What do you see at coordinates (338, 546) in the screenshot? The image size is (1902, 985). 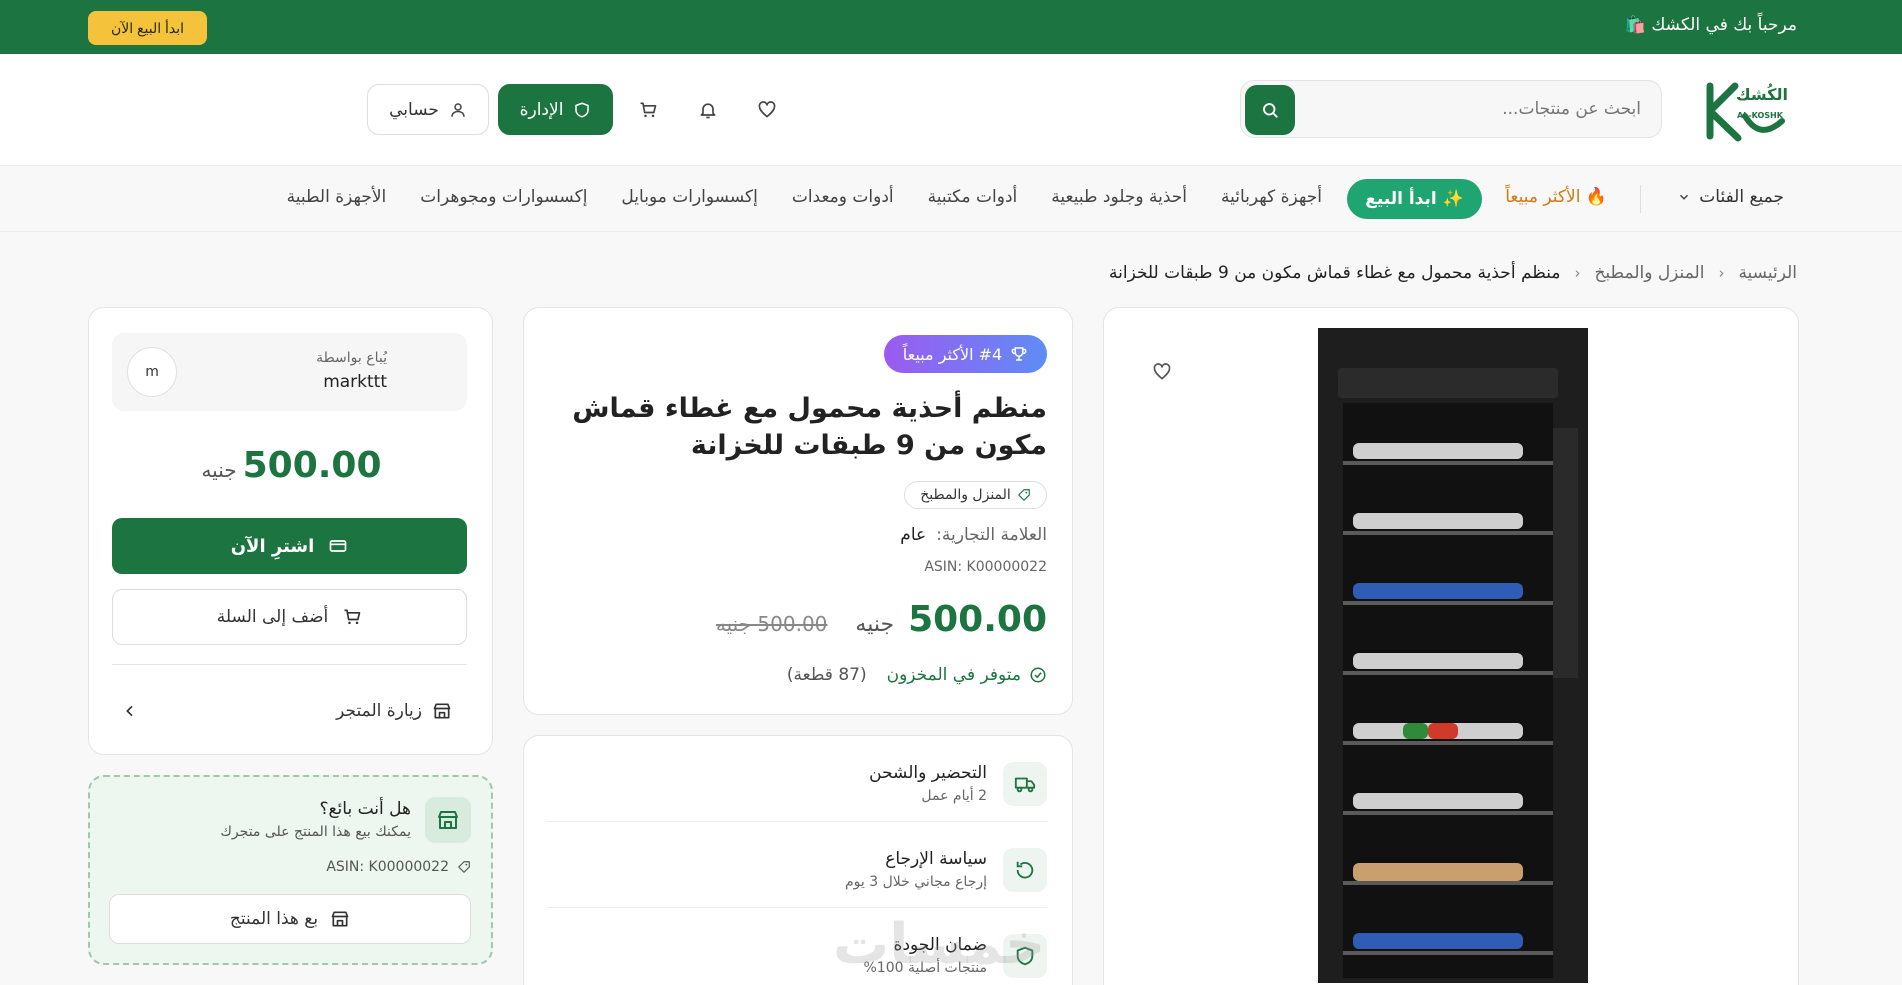 I see `credit-card-icon` at bounding box center [338, 546].